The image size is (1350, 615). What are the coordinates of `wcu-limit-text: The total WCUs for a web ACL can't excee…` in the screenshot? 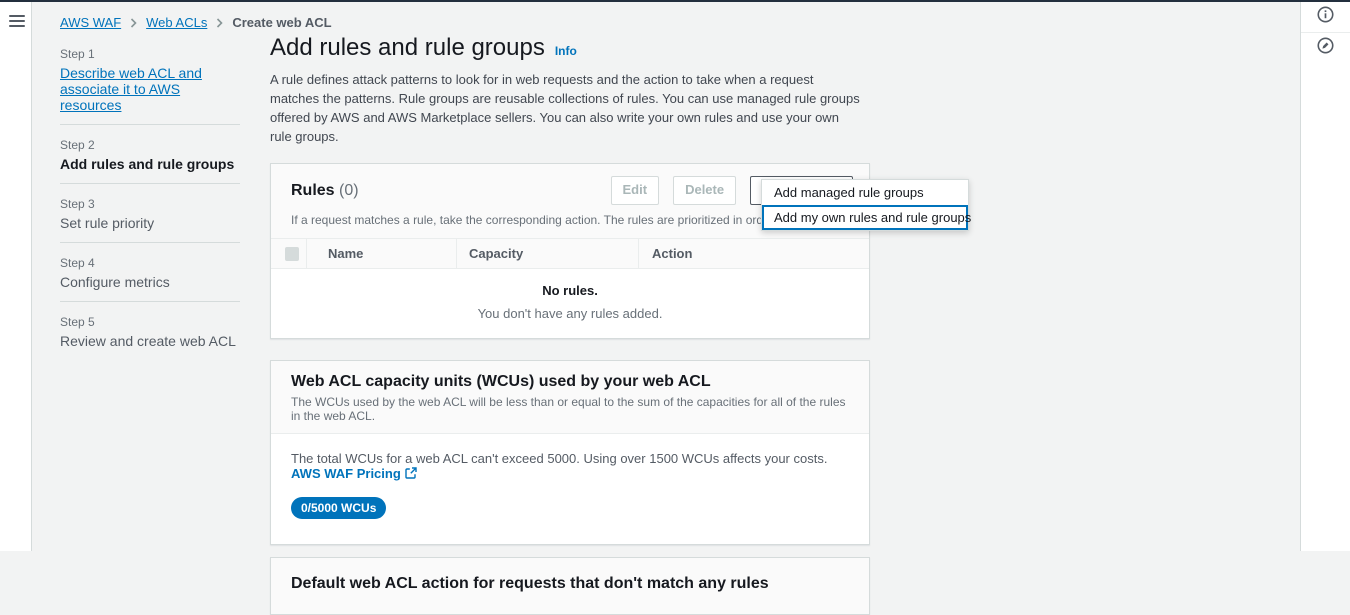 It's located at (559, 466).